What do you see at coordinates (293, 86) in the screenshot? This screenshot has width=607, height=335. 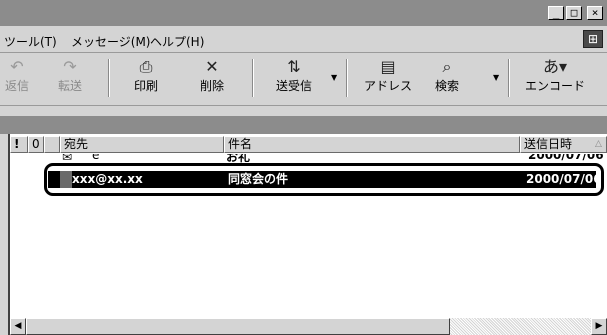 I see `send-receive-label: 送受信` at bounding box center [293, 86].